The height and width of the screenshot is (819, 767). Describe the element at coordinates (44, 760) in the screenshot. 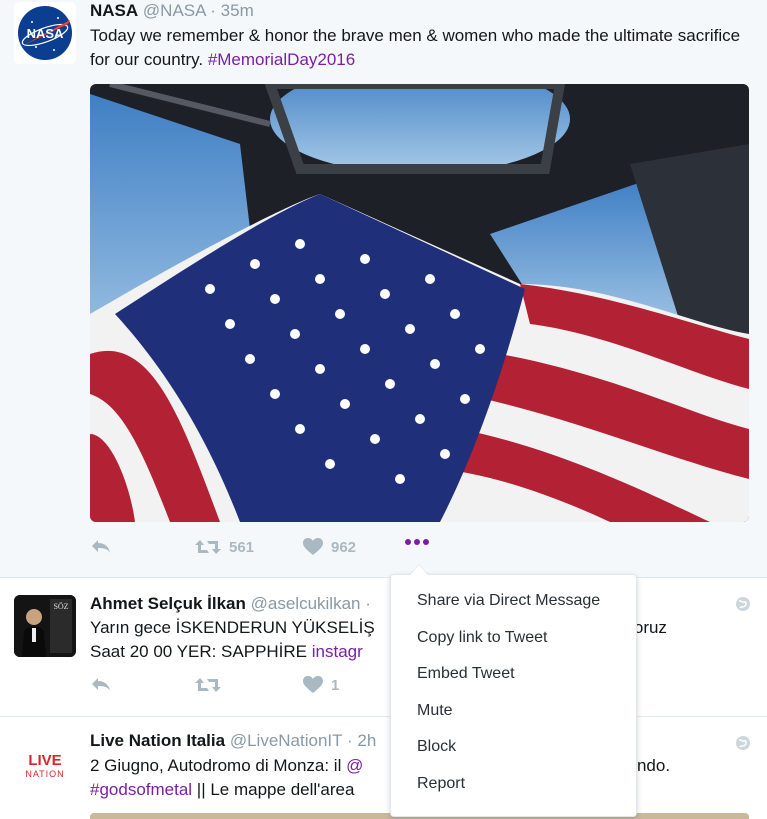

I see `avatar-line-1: LIVE` at that location.